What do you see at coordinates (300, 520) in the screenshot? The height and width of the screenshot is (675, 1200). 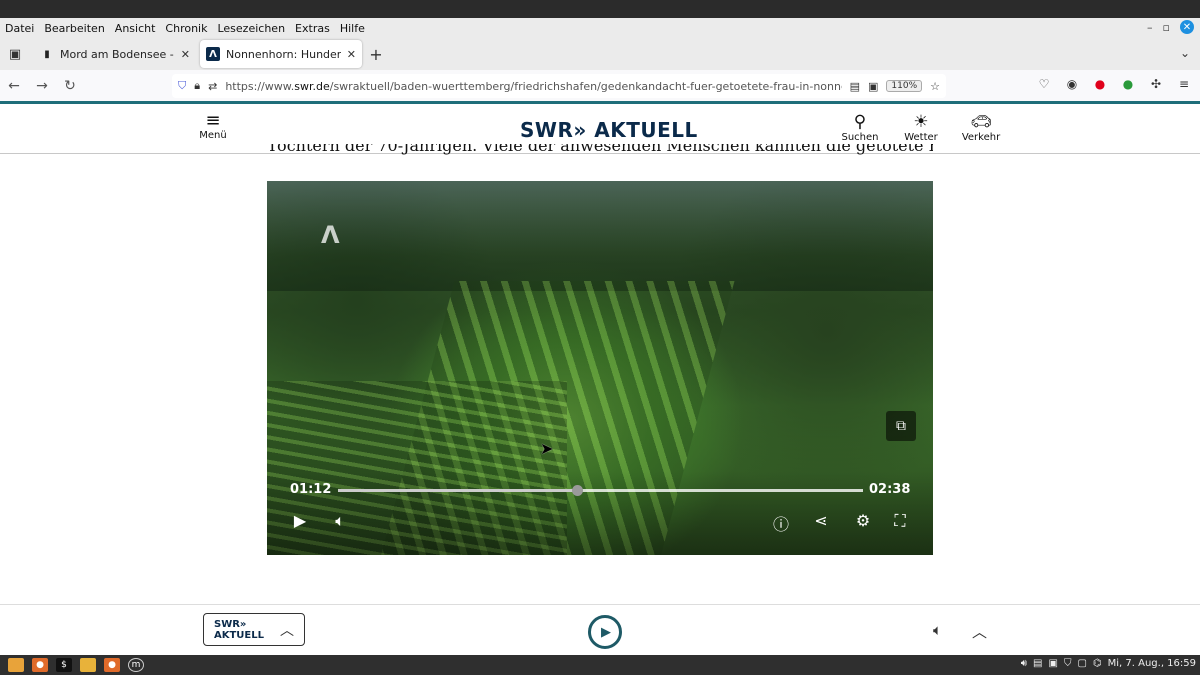 I see `play-icon: ▶` at bounding box center [300, 520].